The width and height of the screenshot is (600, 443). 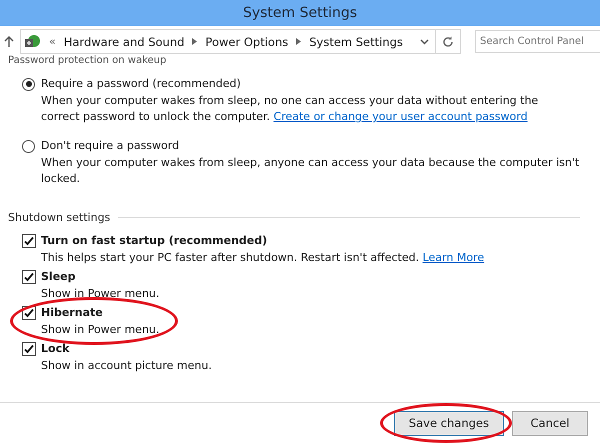 I want to click on section-heading: Password protection on wakeup, so click(x=88, y=61).